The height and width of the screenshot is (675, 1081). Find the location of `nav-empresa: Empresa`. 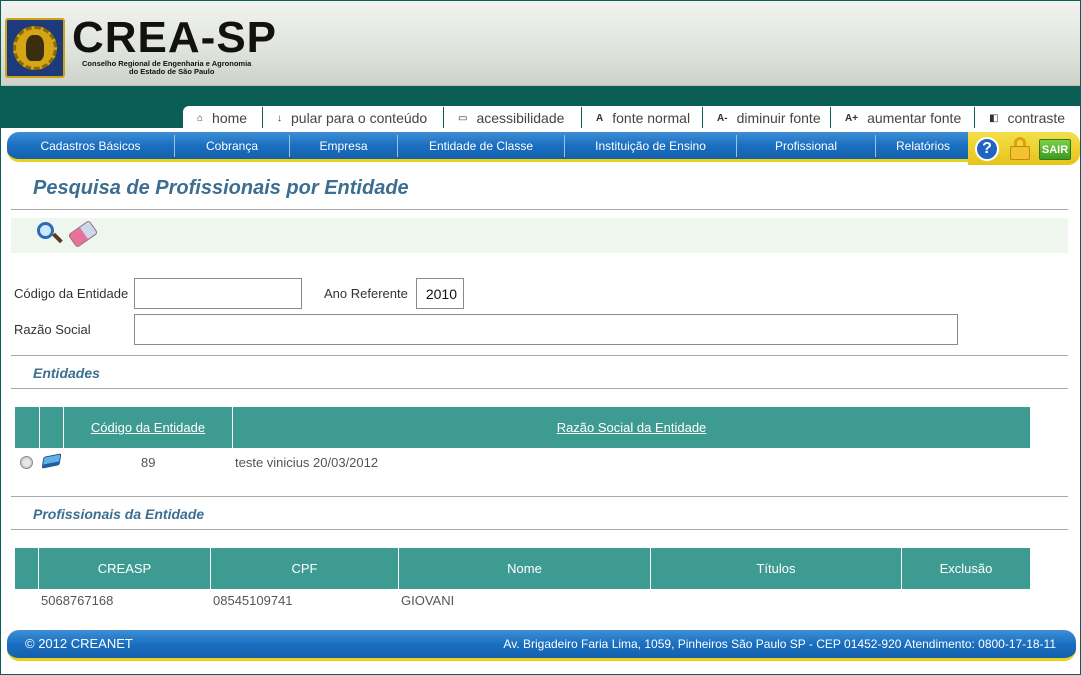

nav-empresa: Empresa is located at coordinates (344, 145).